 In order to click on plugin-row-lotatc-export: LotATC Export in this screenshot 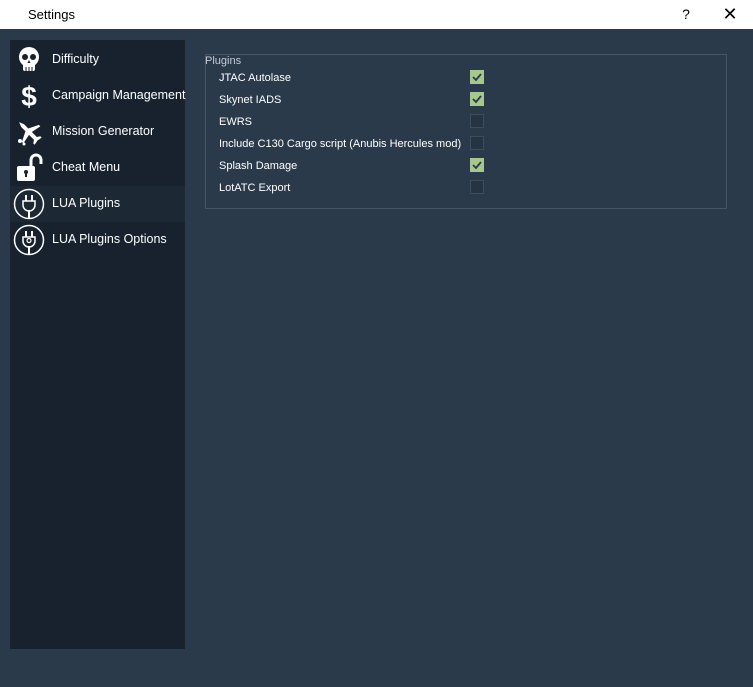, I will do `click(369, 189)`.